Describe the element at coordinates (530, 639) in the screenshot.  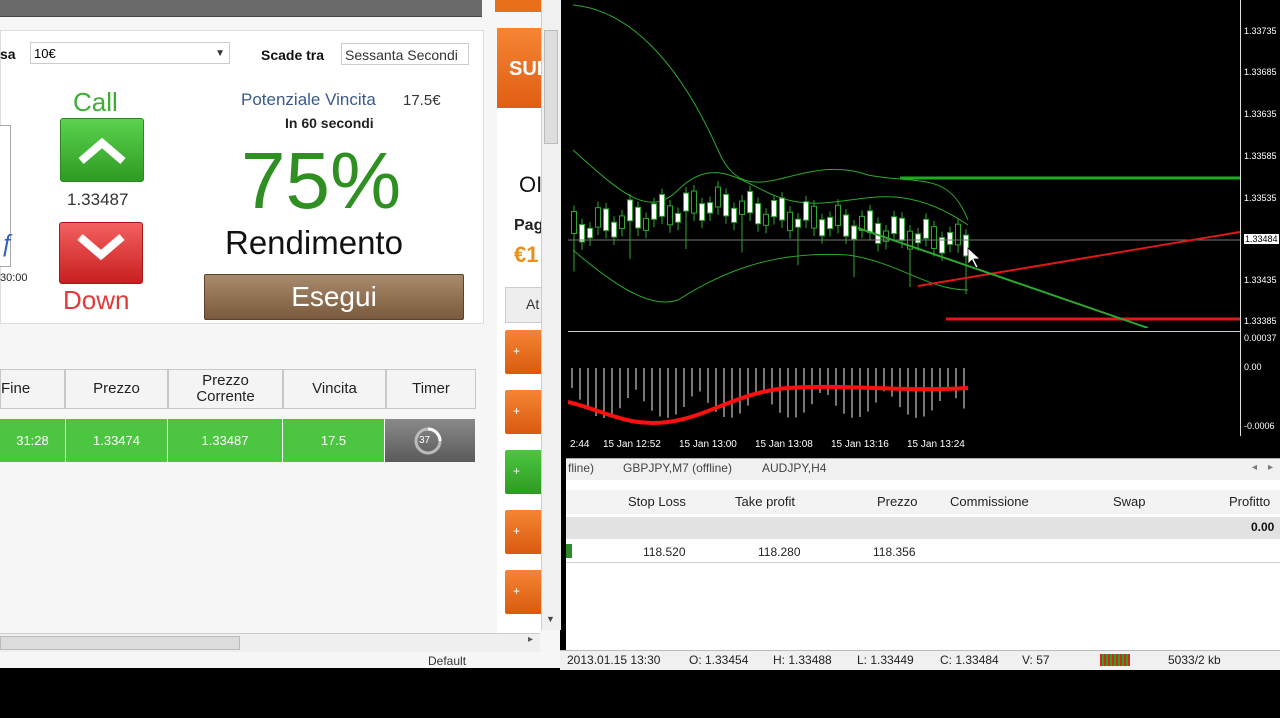
I see `scroll-right-icon: ▸` at that location.